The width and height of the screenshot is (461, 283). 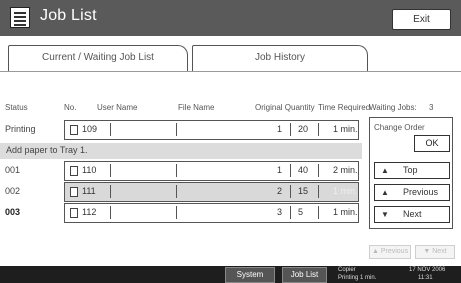 What do you see at coordinates (230, 71) in the screenshot?
I see `tab-divider` at bounding box center [230, 71].